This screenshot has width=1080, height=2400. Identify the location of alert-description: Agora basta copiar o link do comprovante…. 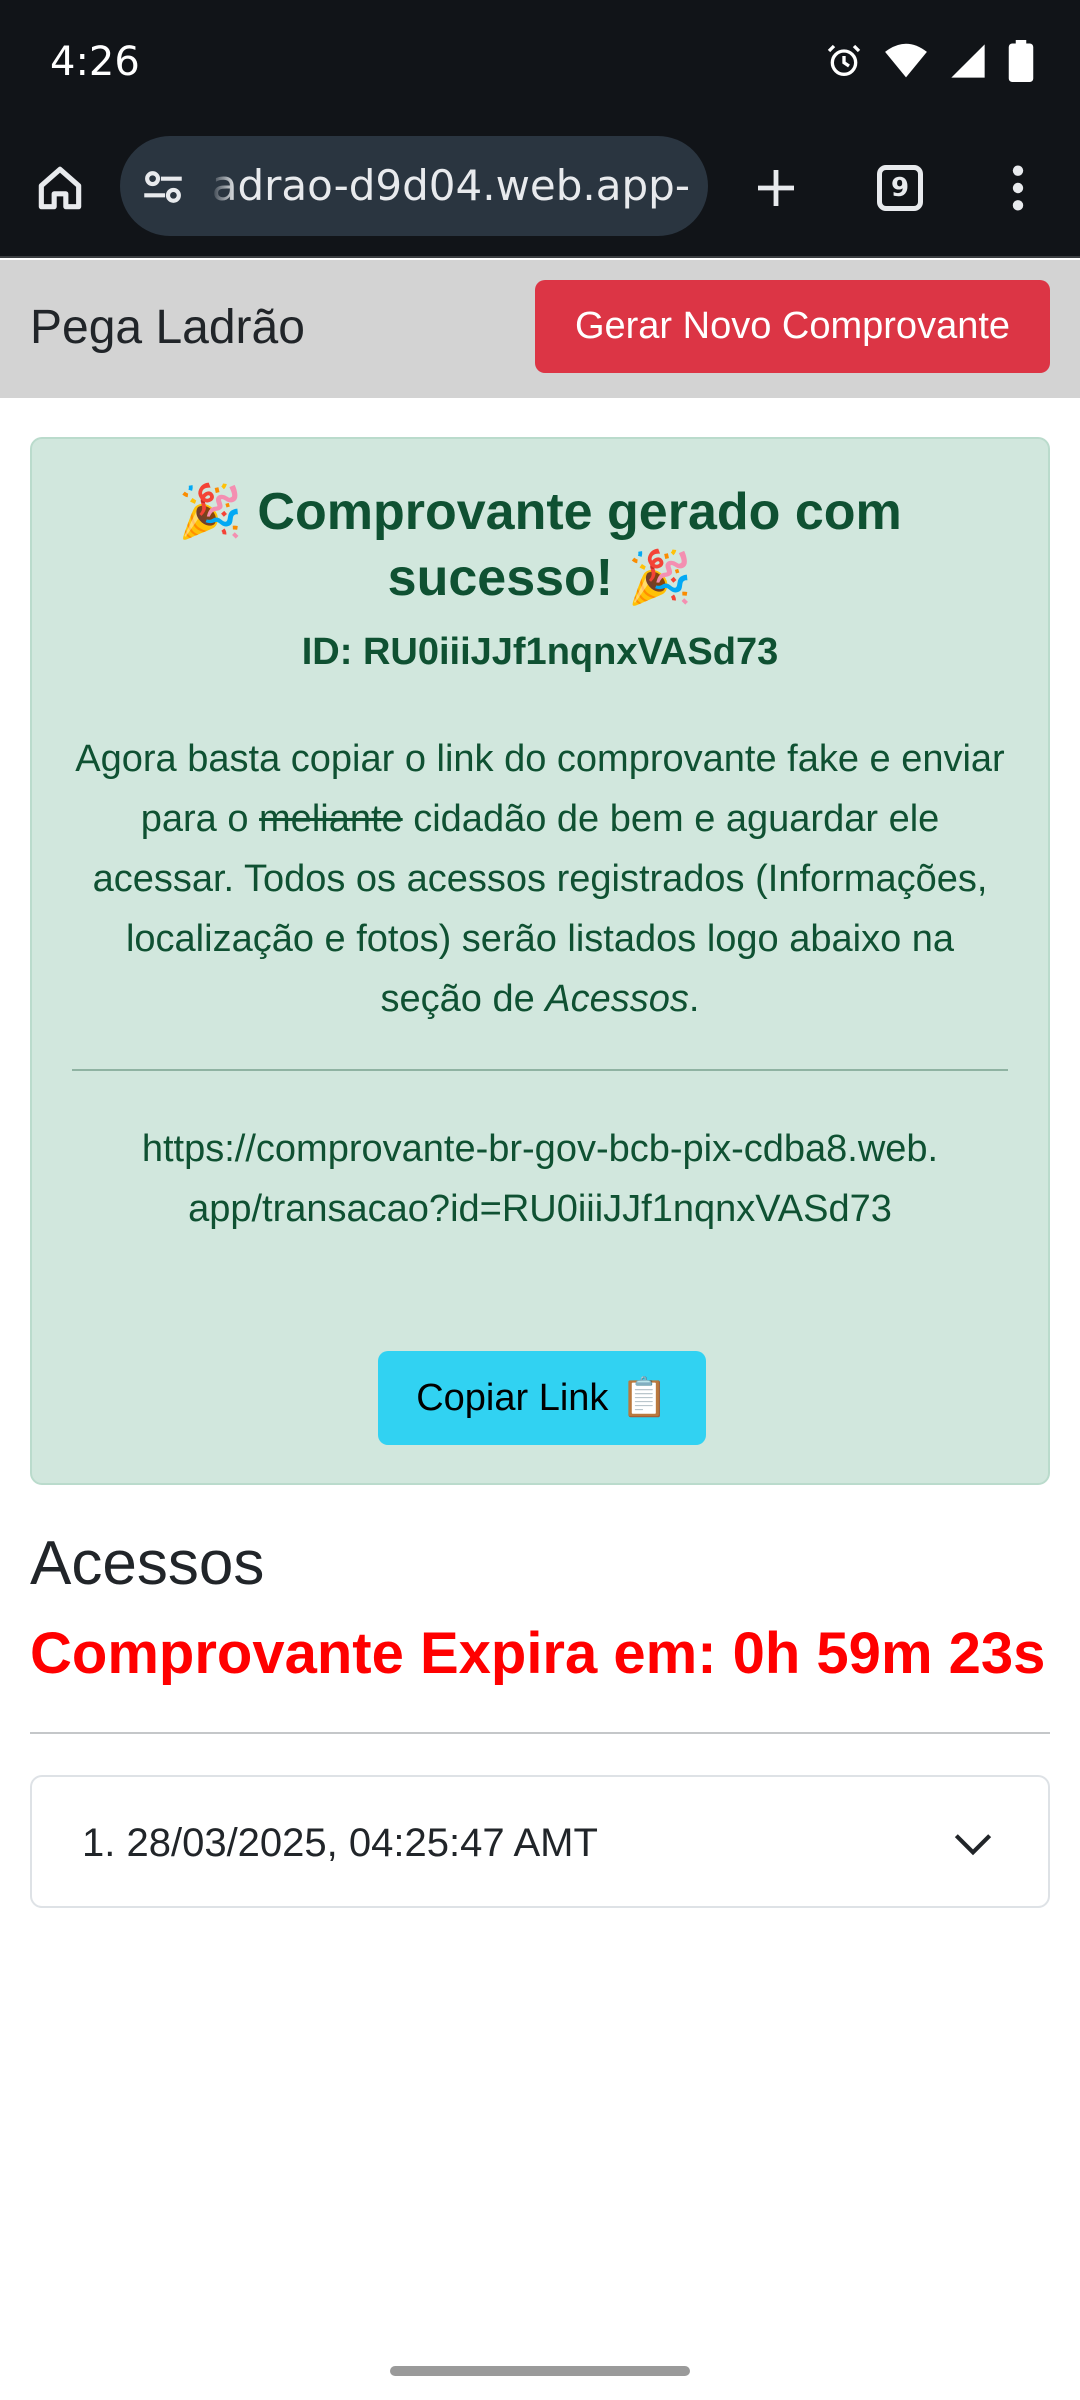
(540, 879).